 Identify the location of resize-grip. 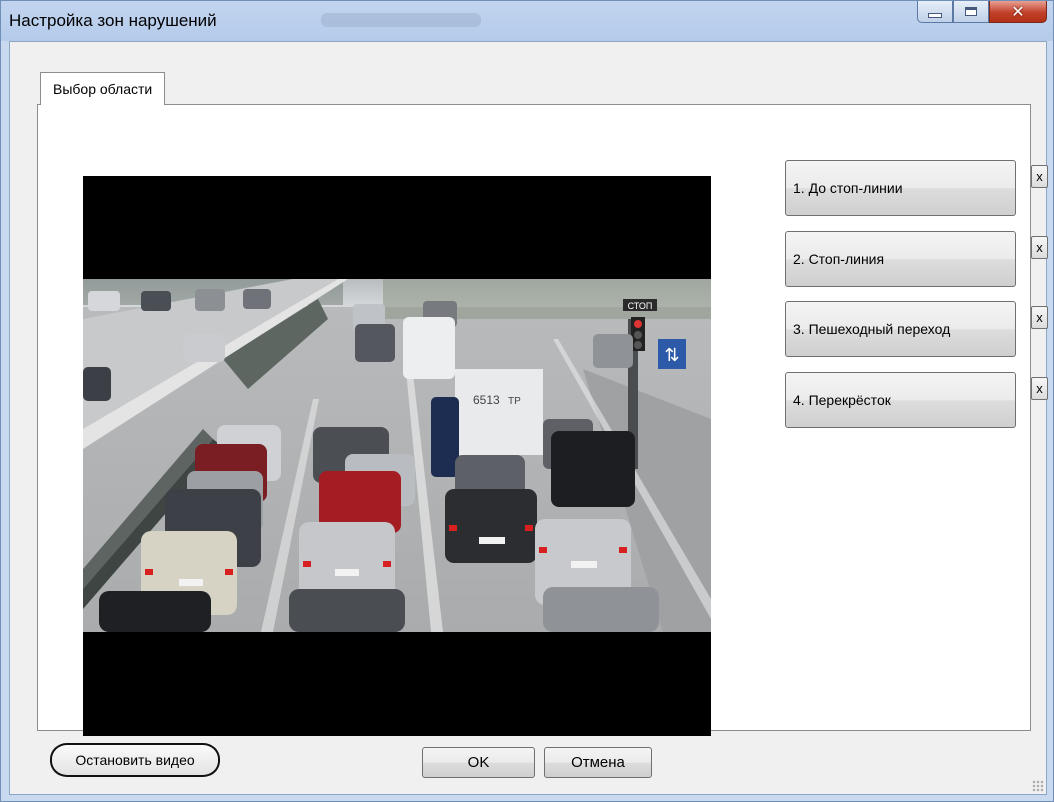
(1038, 786).